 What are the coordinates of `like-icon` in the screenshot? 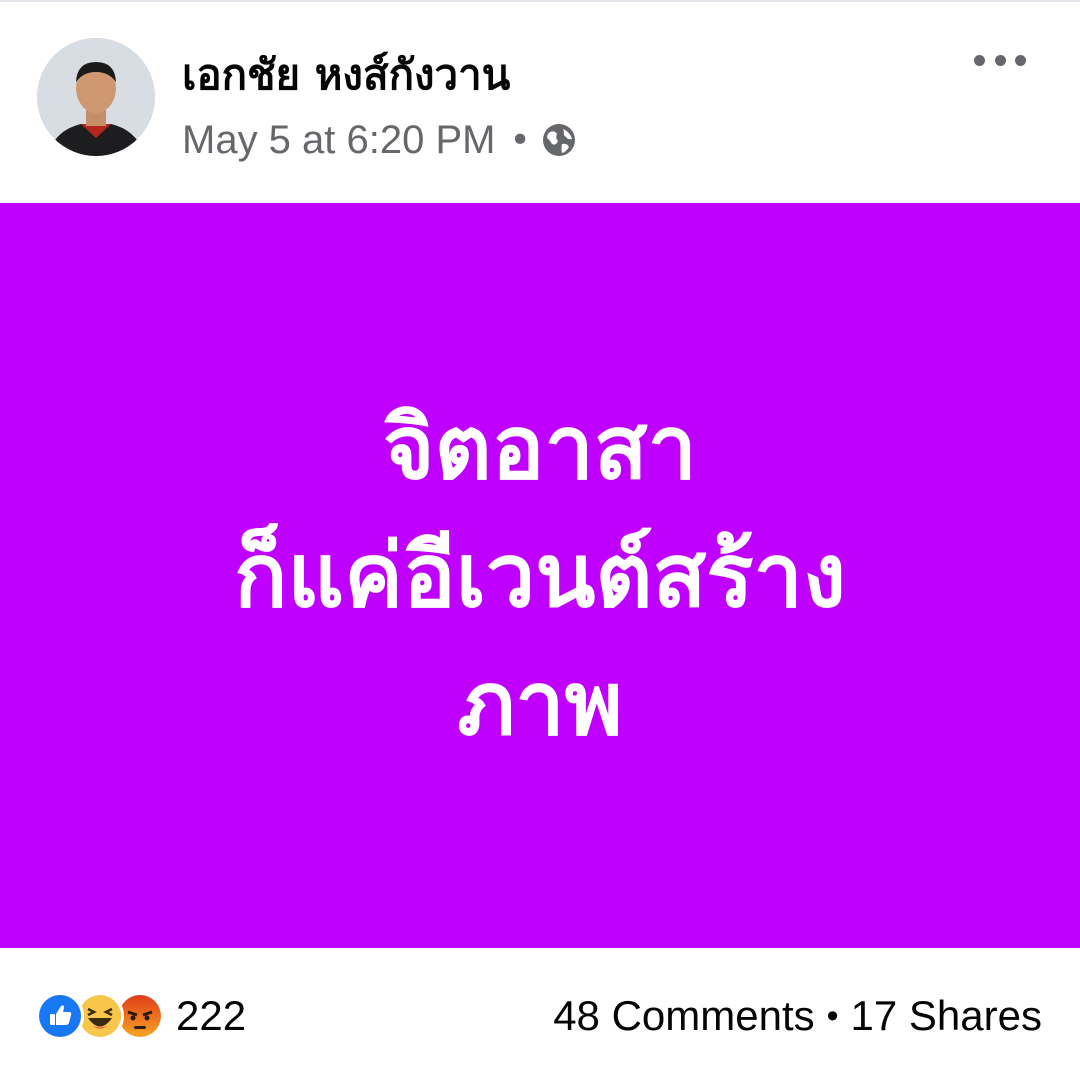 It's located at (60, 1016).